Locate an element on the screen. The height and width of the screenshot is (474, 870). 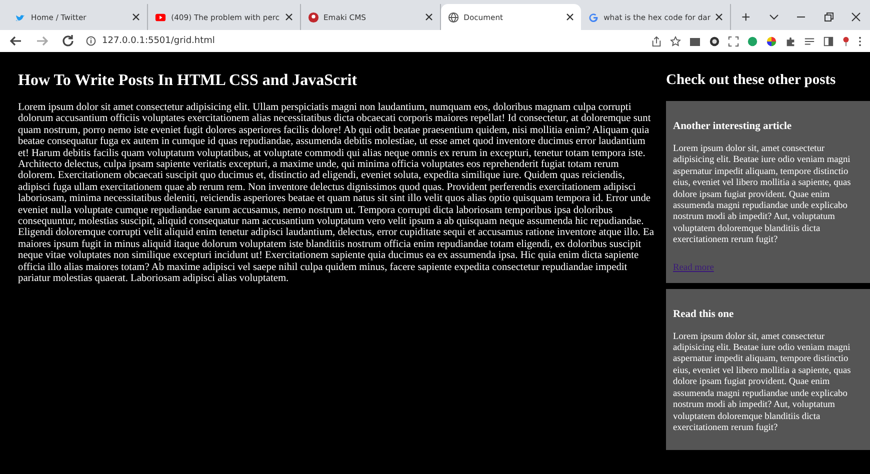
post-title: Another interesting article is located at coordinates (733, 126).